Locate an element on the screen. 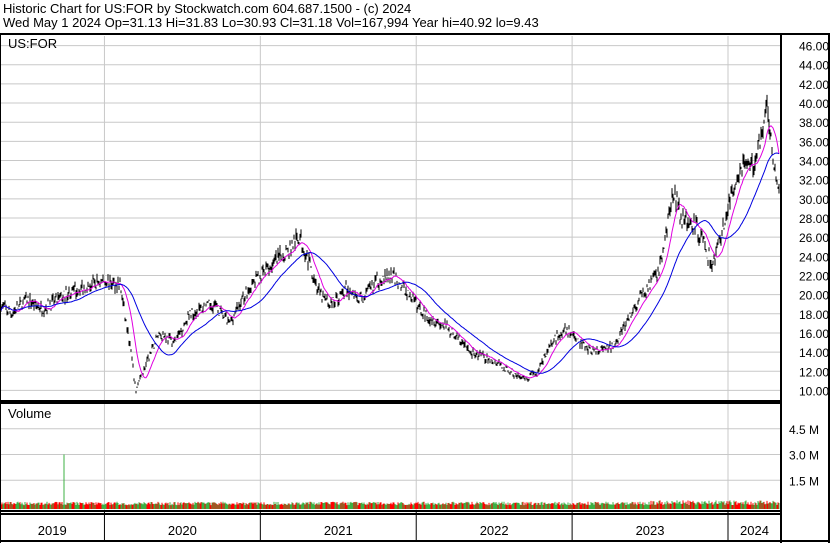 Image resolution: width=830 pixels, height=543 pixels. price-tick-label: 46.00 is located at coordinates (814, 47).